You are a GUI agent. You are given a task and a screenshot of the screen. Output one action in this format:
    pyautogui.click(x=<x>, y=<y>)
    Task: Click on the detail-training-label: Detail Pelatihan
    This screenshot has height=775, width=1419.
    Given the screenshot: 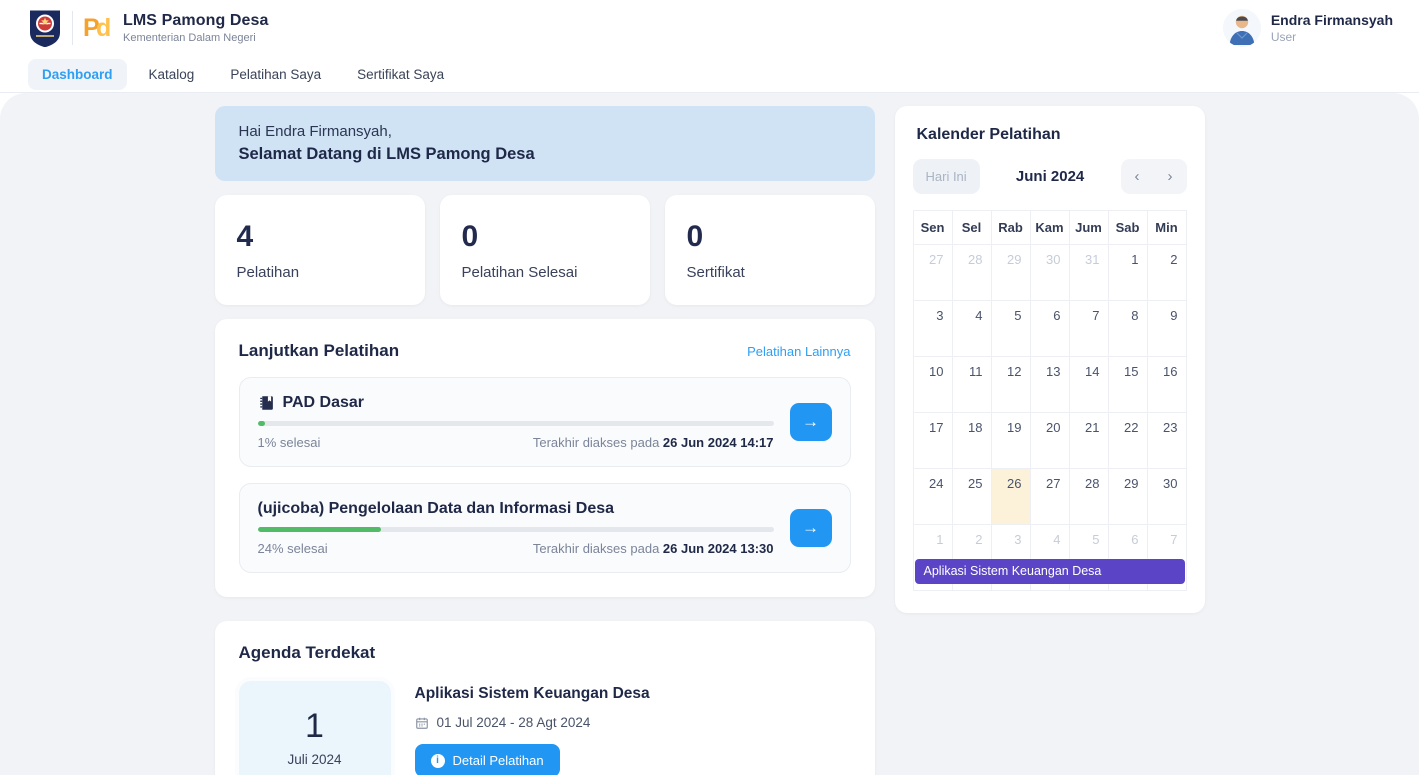 What is the action you would take?
    pyautogui.click(x=498, y=760)
    